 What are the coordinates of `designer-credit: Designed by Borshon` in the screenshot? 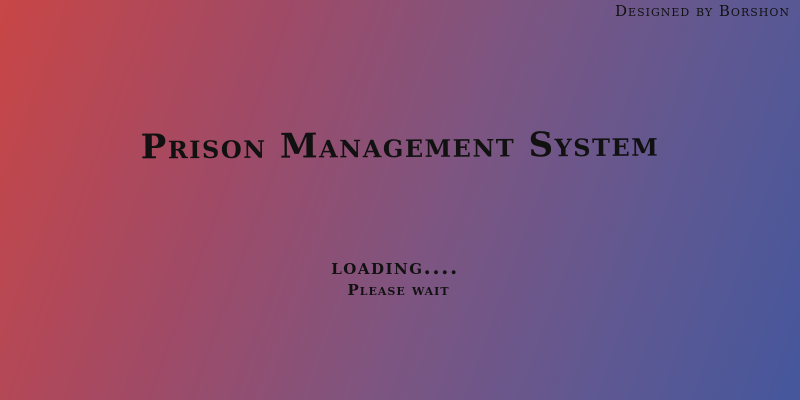 It's located at (702, 11).